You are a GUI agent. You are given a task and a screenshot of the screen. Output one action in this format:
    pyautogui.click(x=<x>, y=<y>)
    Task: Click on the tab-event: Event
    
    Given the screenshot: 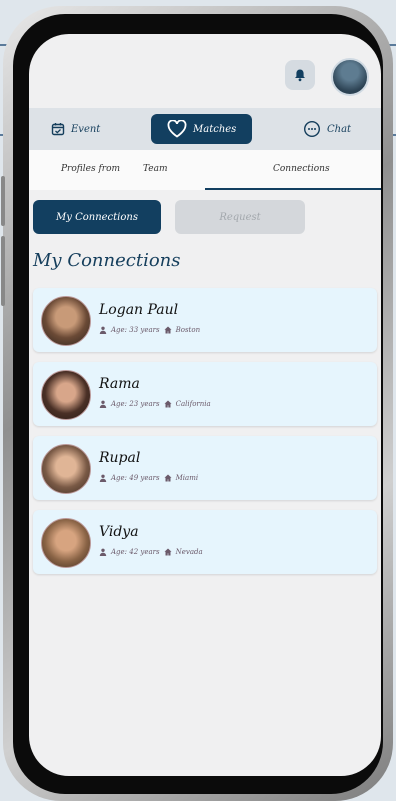 What is the action you would take?
    pyautogui.click(x=75, y=129)
    